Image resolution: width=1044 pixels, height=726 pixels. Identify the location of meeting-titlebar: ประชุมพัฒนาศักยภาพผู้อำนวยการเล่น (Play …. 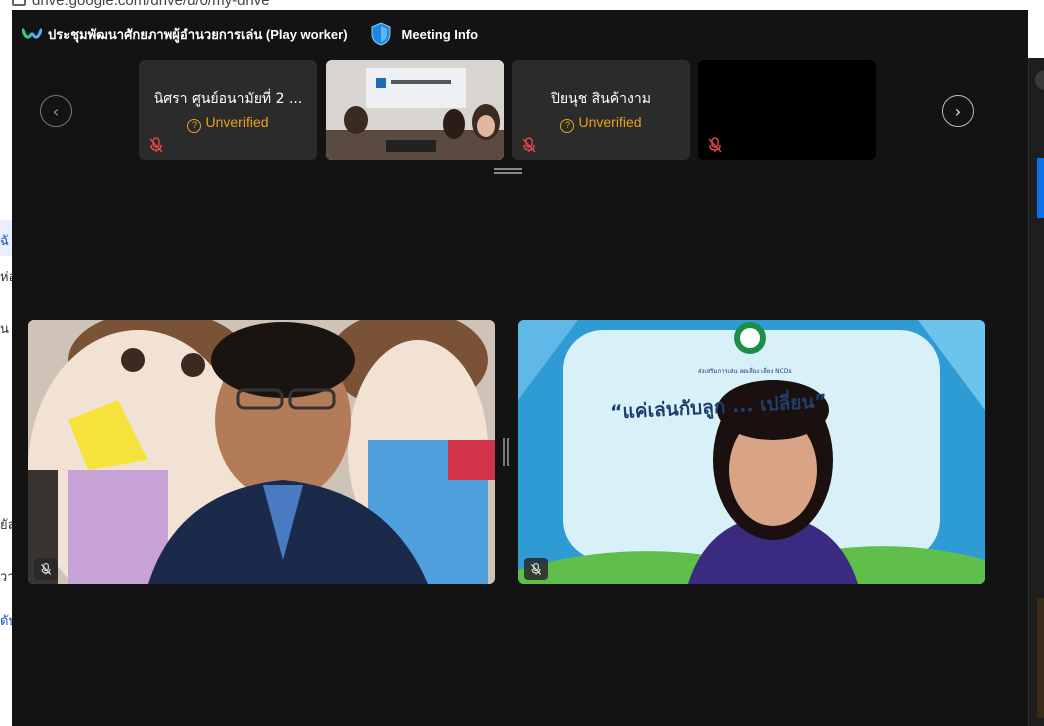
(520, 34).